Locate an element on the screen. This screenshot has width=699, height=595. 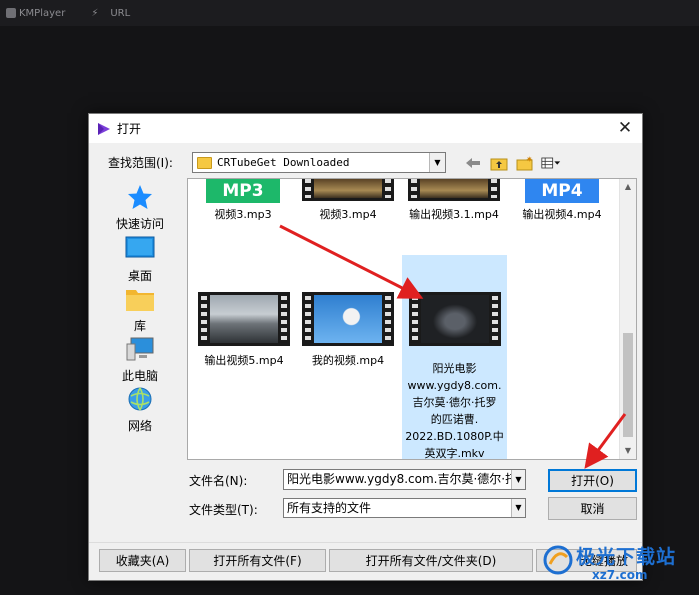
file-name-line: 英双字.mkv is located at coordinates (454, 453).